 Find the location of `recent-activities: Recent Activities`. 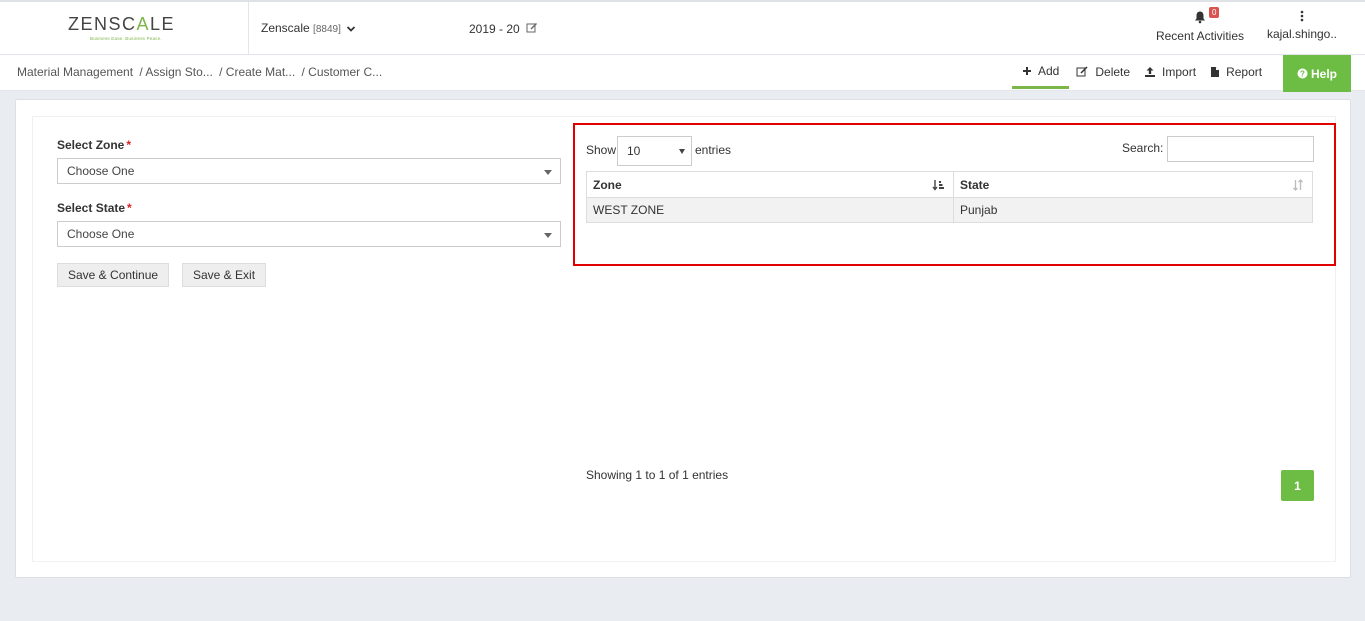

recent-activities: Recent Activities is located at coordinates (1200, 26).